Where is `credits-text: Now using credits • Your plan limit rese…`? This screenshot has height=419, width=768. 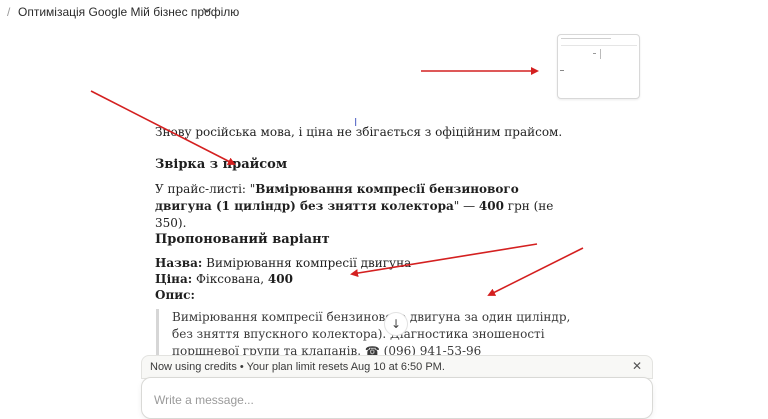
credits-text: Now using credits • Your plan limit rese… is located at coordinates (297, 367).